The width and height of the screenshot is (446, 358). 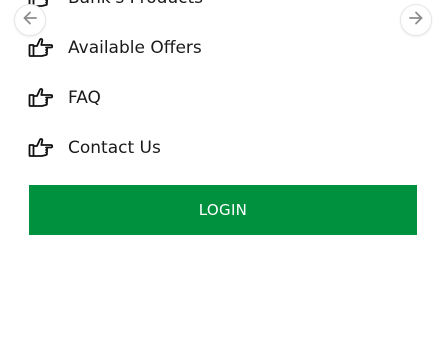 I want to click on login-button: LOGIN, so click(x=223, y=210).